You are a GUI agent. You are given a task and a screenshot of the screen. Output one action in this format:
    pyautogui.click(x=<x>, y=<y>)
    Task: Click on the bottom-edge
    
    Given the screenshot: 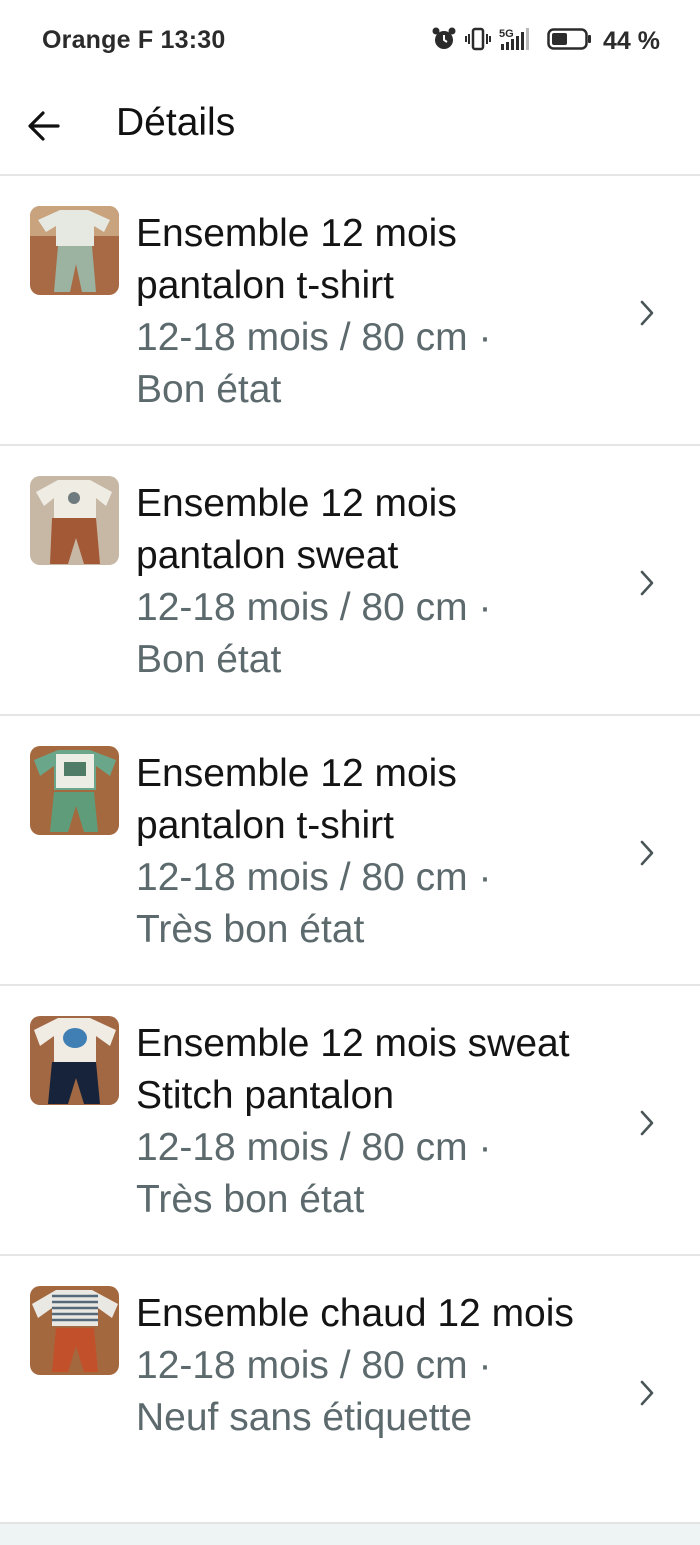 What is the action you would take?
    pyautogui.click(x=350, y=1533)
    